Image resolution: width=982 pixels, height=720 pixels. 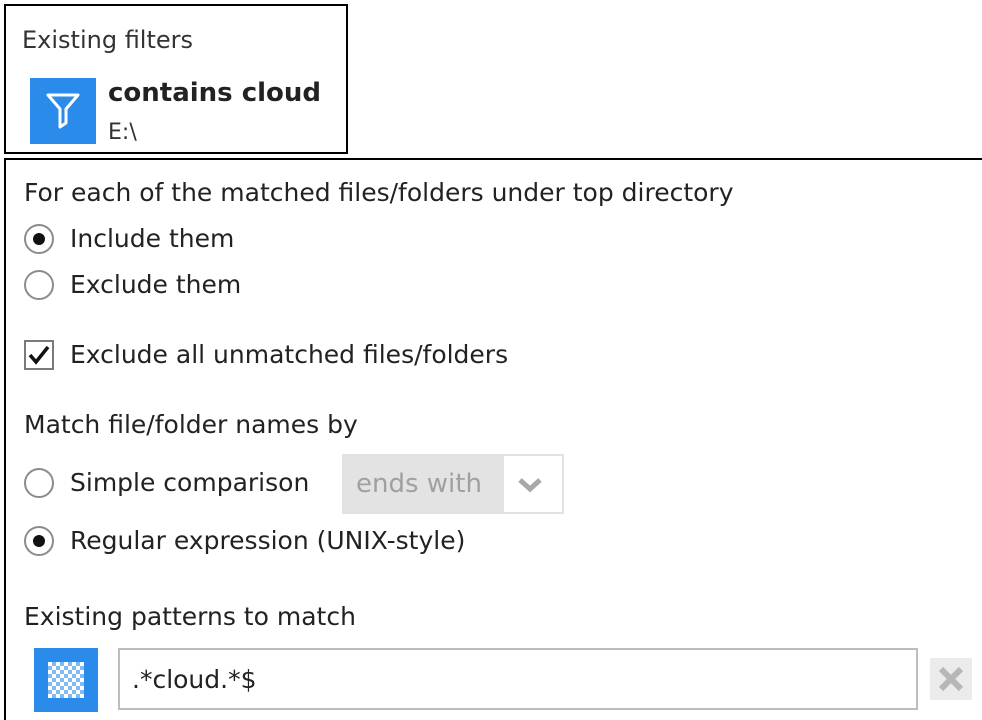 What do you see at coordinates (122, 132) in the screenshot?
I see `filter-path: E:\` at bounding box center [122, 132].